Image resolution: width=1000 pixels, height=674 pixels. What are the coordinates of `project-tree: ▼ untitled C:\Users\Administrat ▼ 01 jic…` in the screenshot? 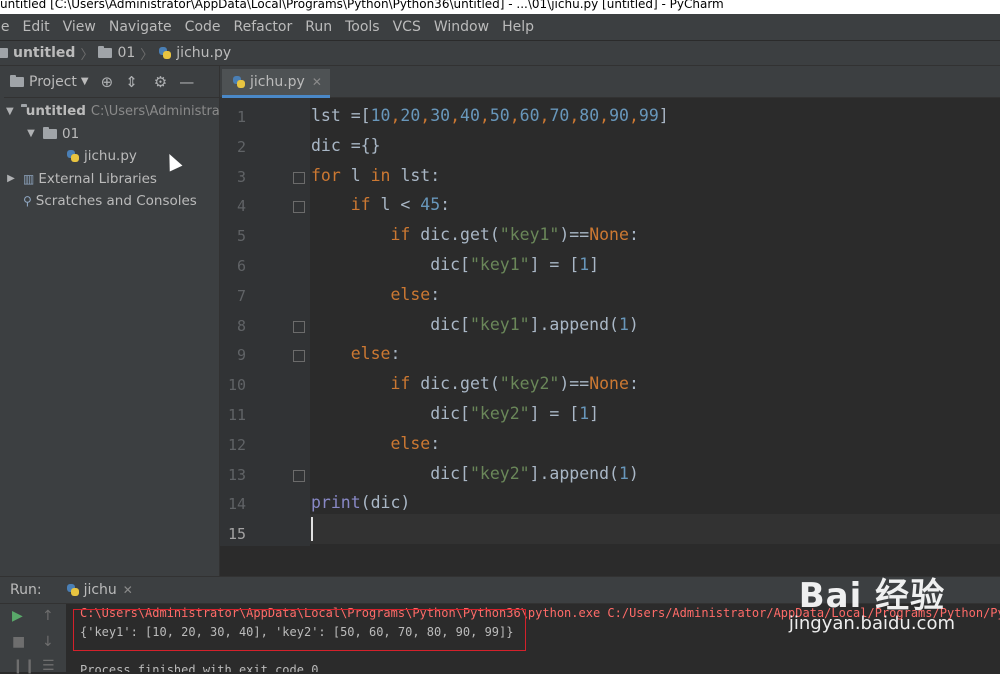 It's located at (111, 155).